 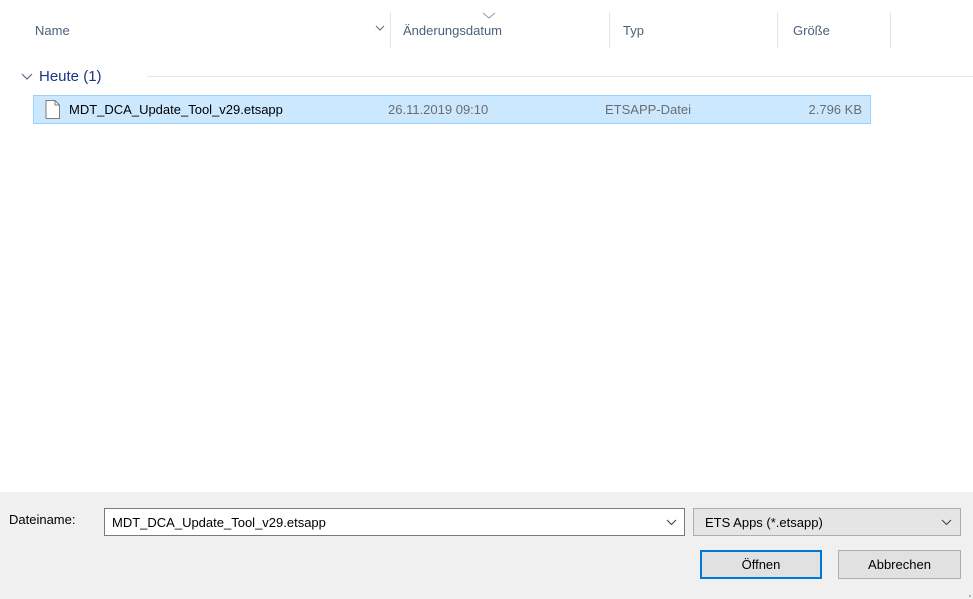 I want to click on column-header-date: Änderungsdatum, so click(x=500, y=30).